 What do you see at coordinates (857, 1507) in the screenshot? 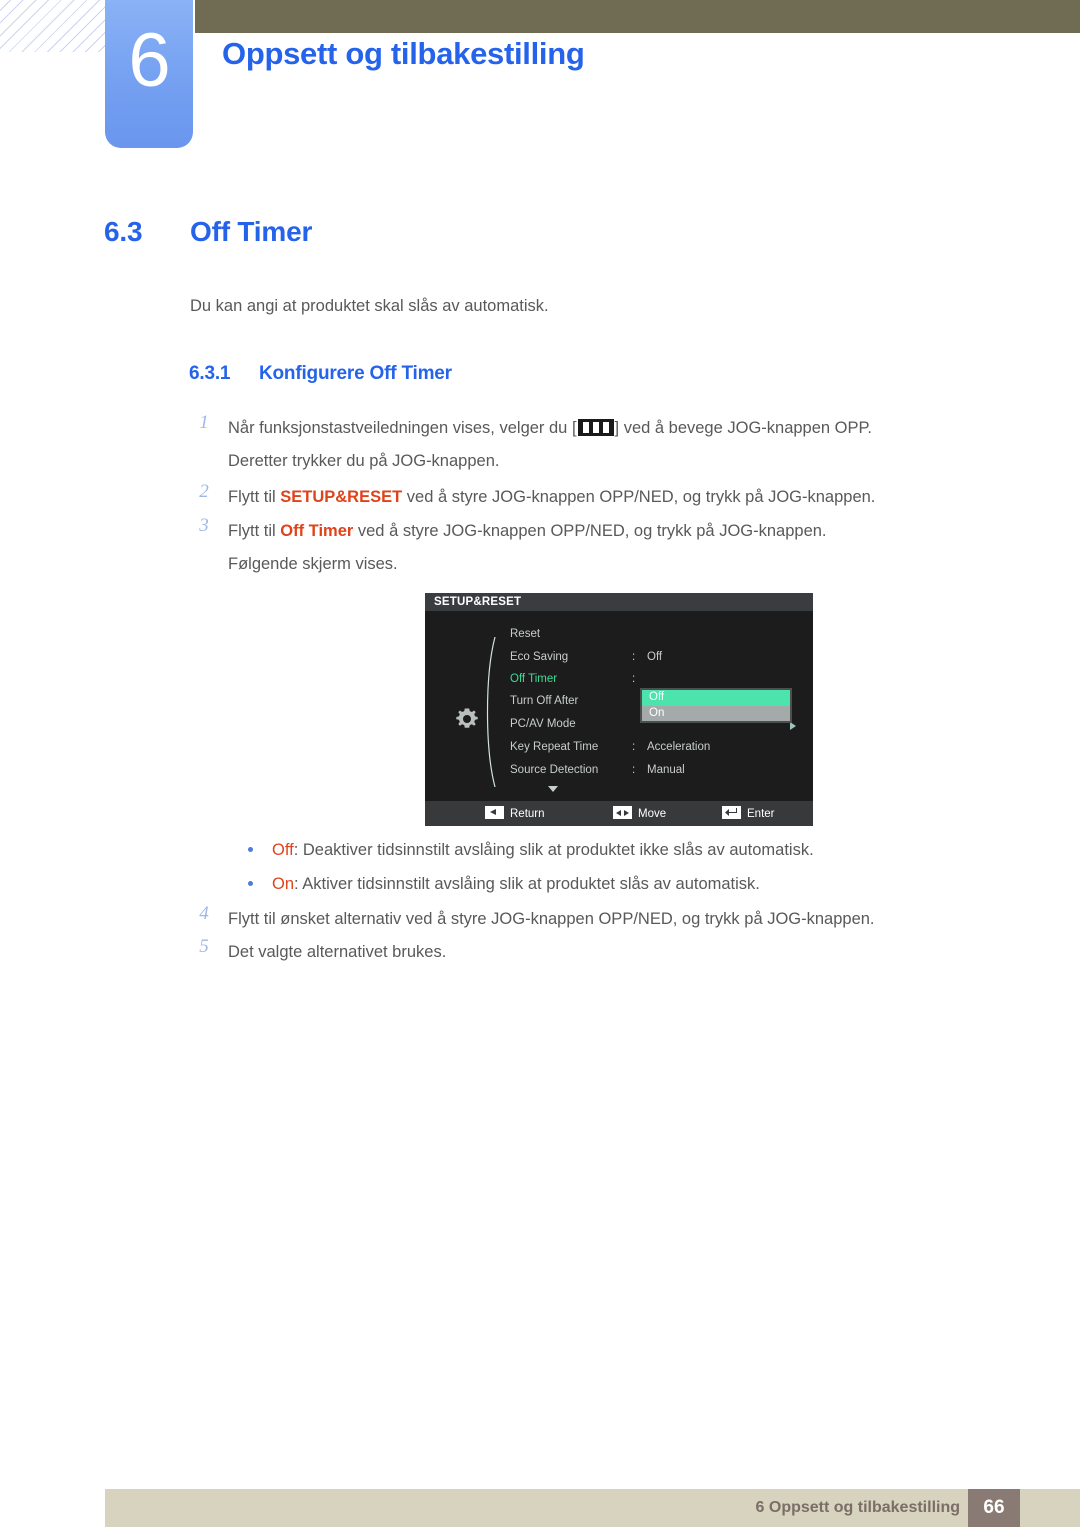
I see `footer-chapter-label: 6 Oppsett og tilbakestilling` at bounding box center [857, 1507].